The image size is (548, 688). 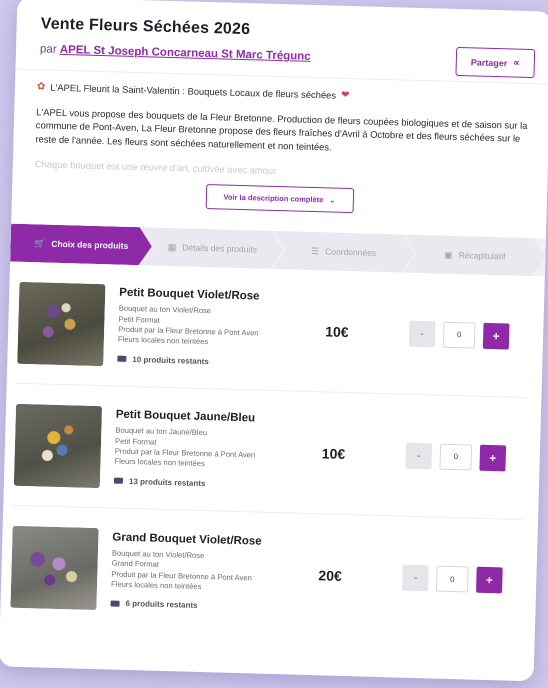 What do you see at coordinates (145, 27) in the screenshot?
I see `page-title: Vente Fleurs Séchées 2026` at bounding box center [145, 27].